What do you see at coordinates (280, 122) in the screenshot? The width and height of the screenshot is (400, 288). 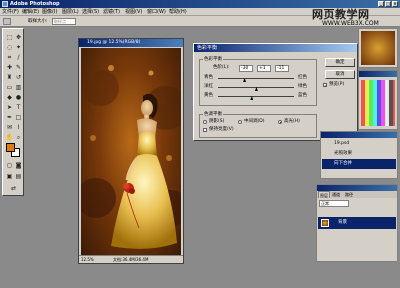 I see `highlights-radio` at bounding box center [280, 122].